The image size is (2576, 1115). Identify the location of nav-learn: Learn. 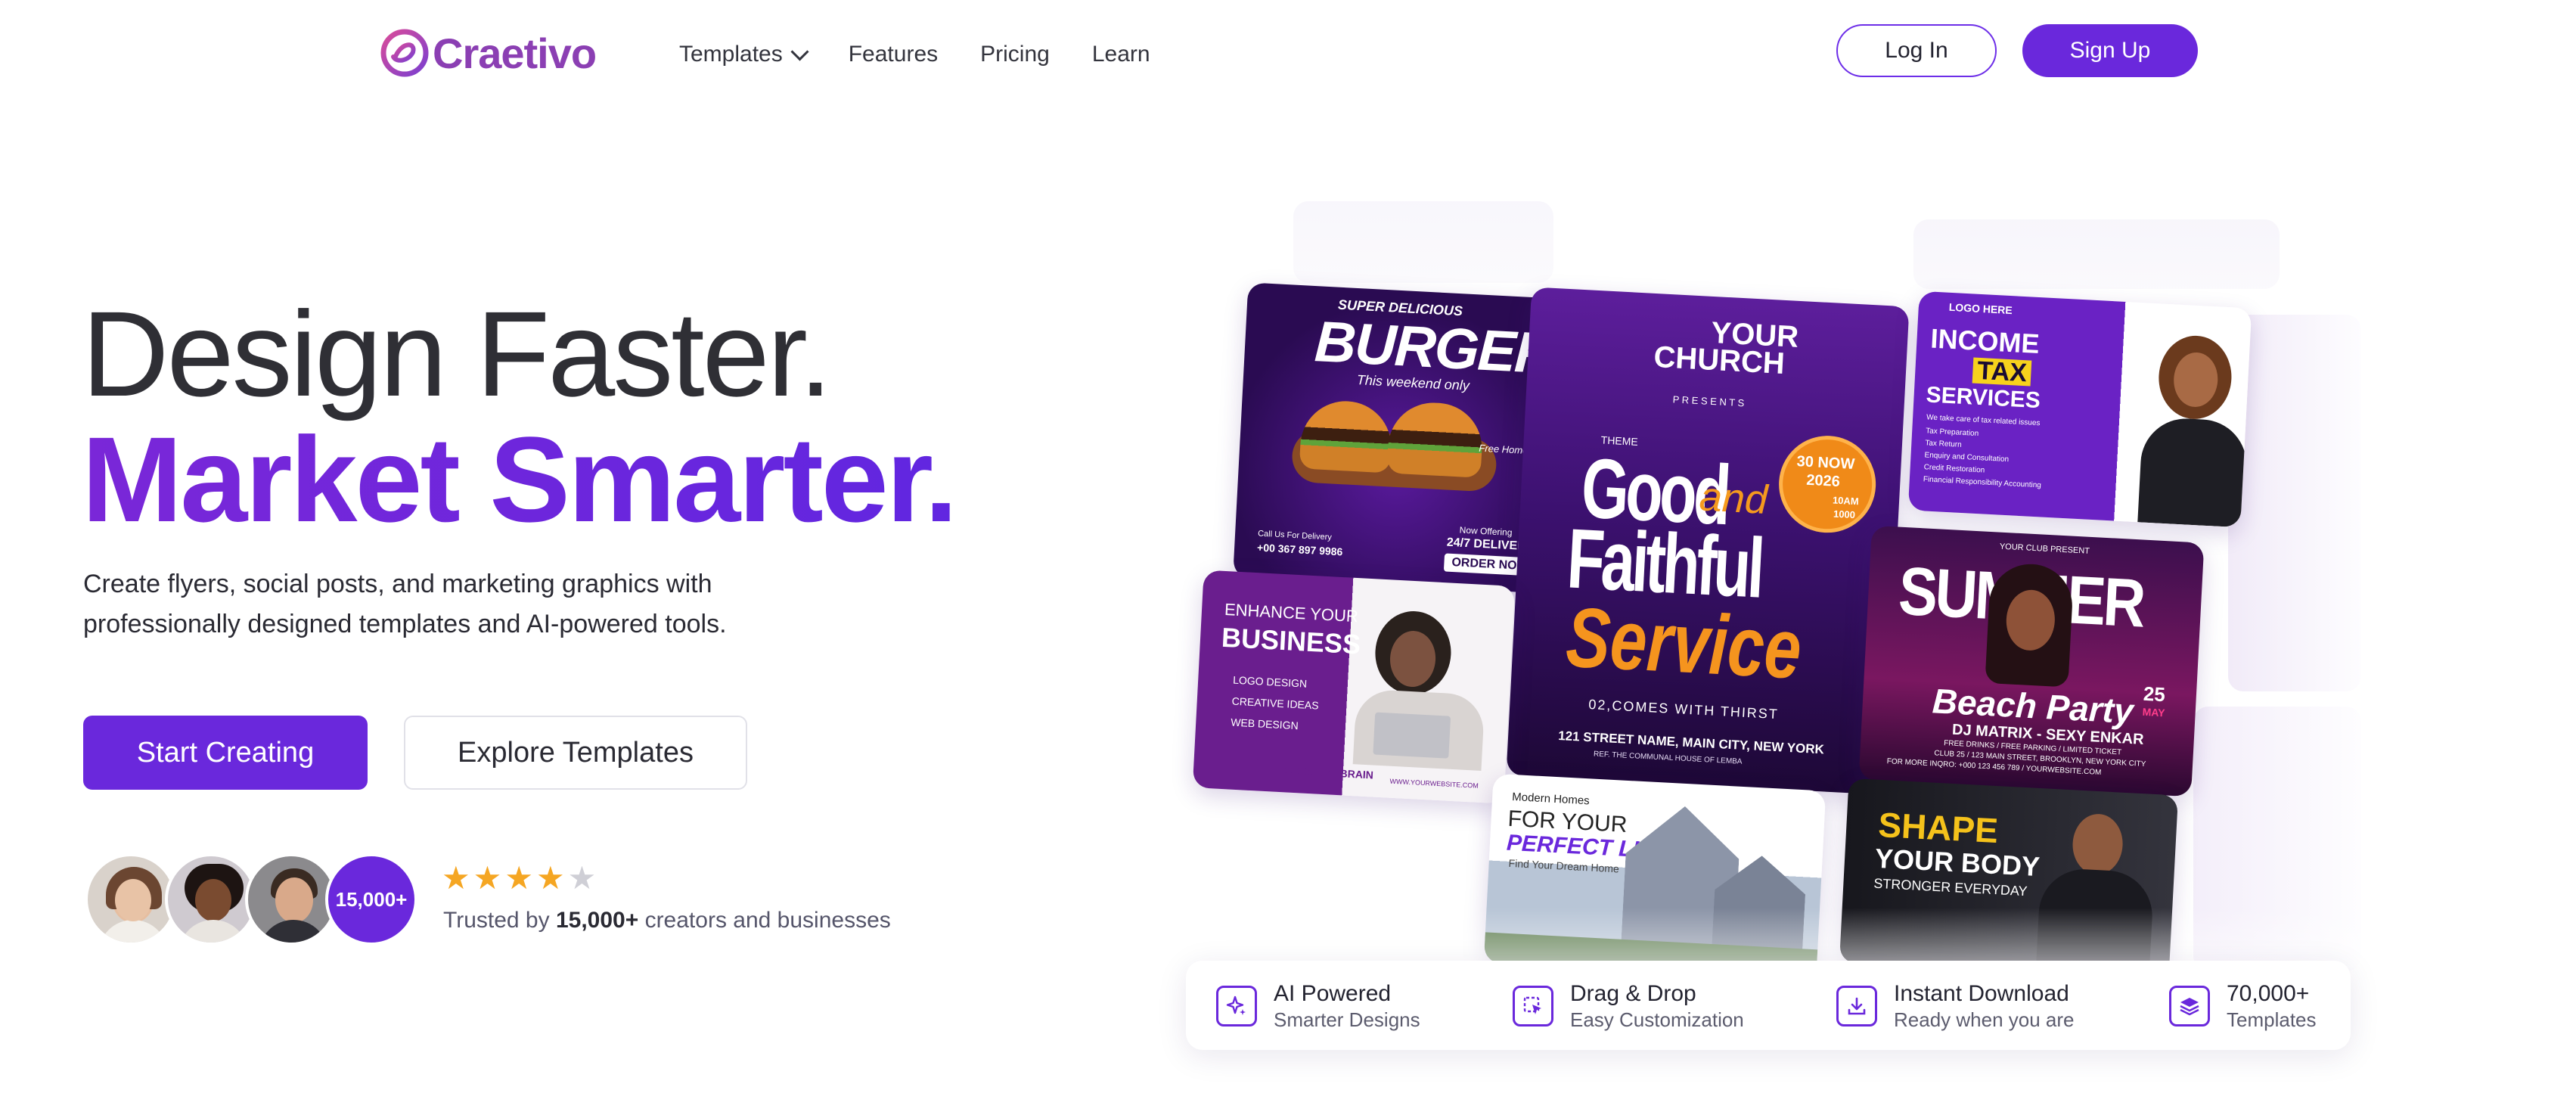
(1121, 55).